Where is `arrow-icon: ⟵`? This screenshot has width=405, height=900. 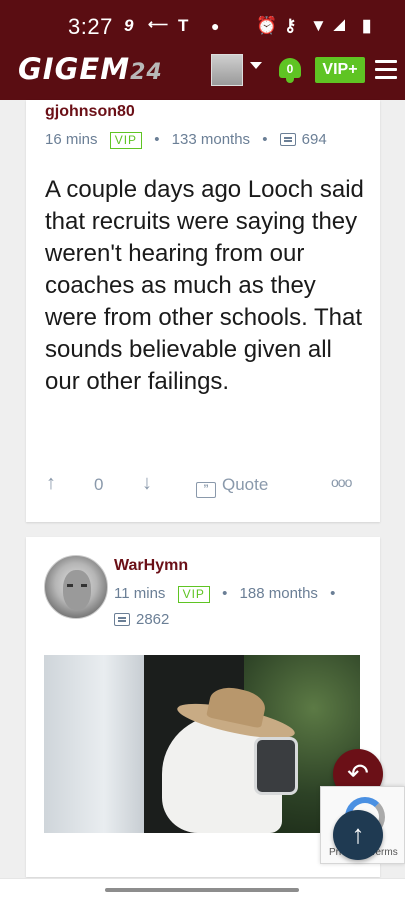 arrow-icon: ⟵ is located at coordinates (158, 24).